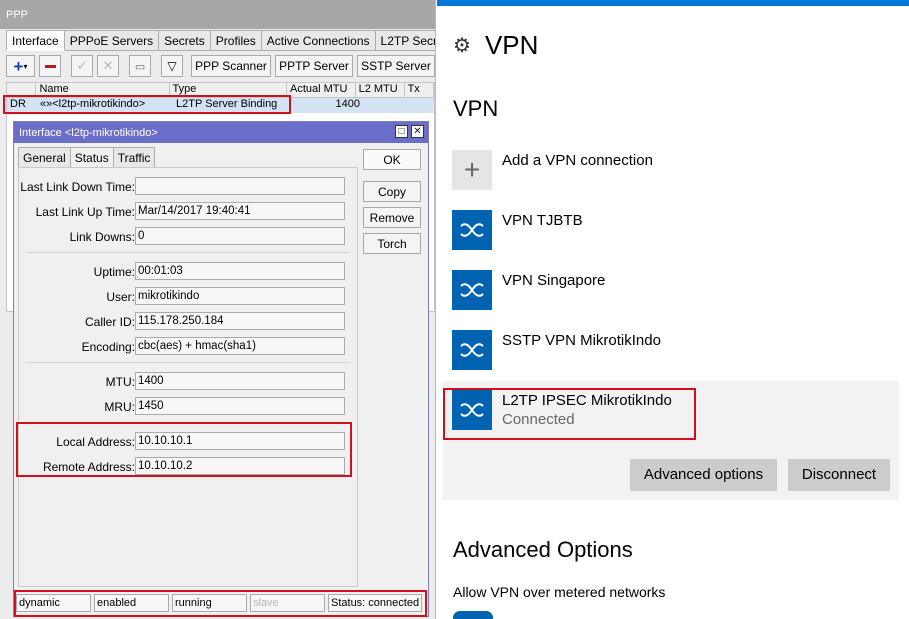 The height and width of the screenshot is (619, 909). What do you see at coordinates (347, 104) in the screenshot?
I see `row-actual-mtu: 1400` at bounding box center [347, 104].